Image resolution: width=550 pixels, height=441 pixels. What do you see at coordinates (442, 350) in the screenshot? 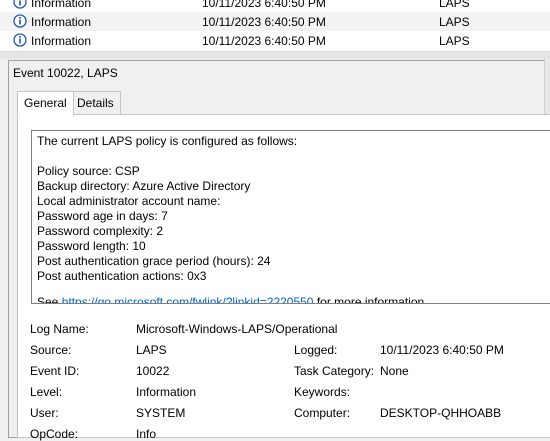
I see `logged-value: 10/11/2023 6:40:50 PM` at bounding box center [442, 350].